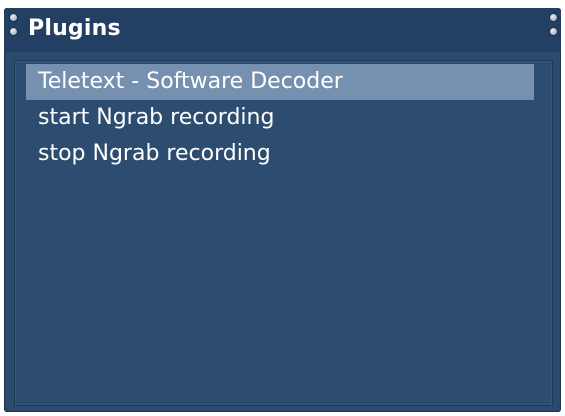 This screenshot has width=565, height=416. Describe the element at coordinates (74, 28) in the screenshot. I see `dialog-title: Plugins` at that location.